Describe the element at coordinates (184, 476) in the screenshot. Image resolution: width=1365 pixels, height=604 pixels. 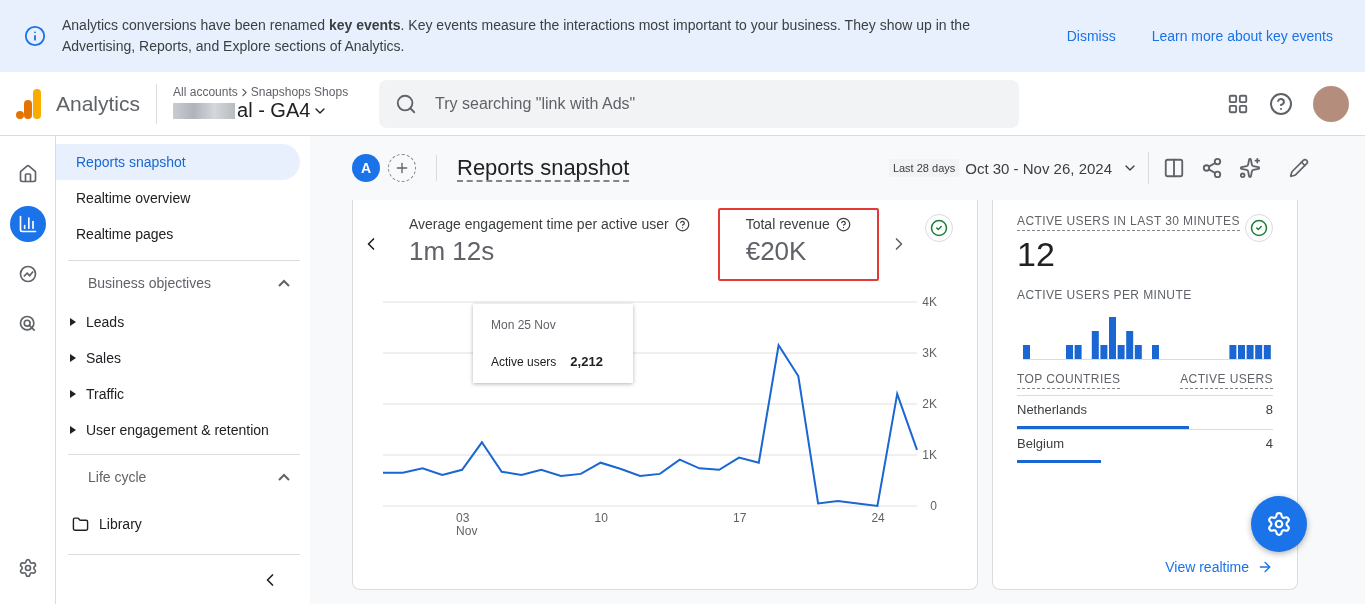
I see `section-header: Life cycle` at that location.